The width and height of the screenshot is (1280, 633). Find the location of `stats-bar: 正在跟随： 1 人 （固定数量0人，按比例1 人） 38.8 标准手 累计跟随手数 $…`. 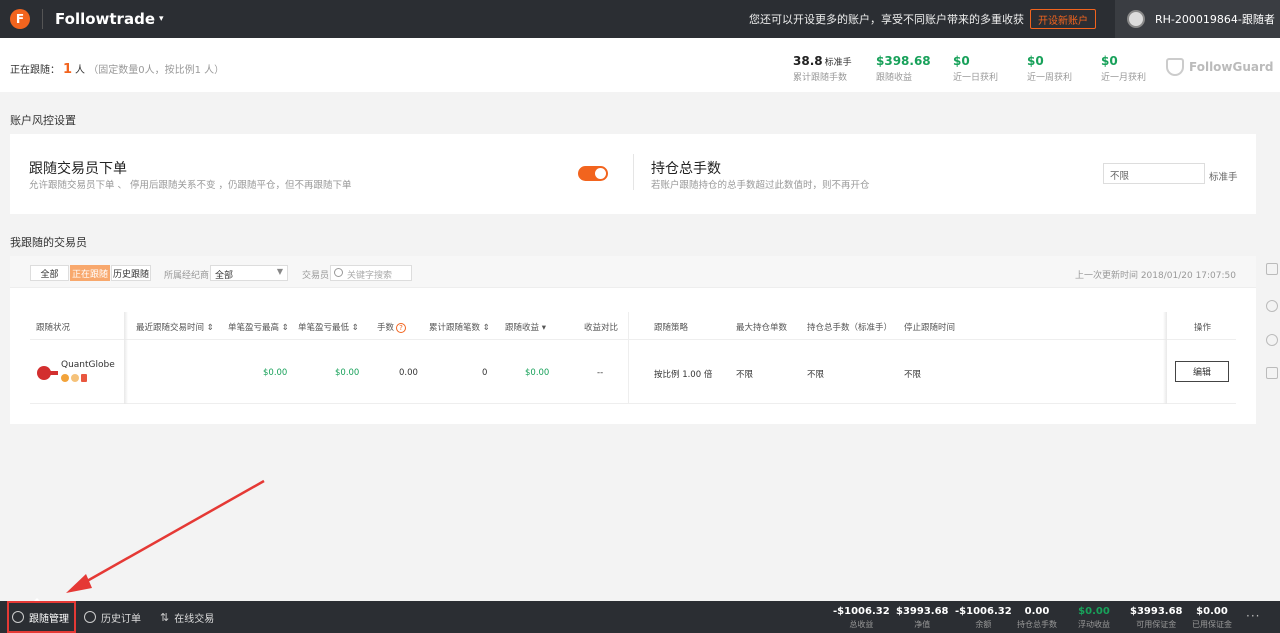

stats-bar: 正在跟随： 1 人 （固定数量0人，按比例1 人） 38.8 标准手 累计跟随手数 $… is located at coordinates (640, 65).